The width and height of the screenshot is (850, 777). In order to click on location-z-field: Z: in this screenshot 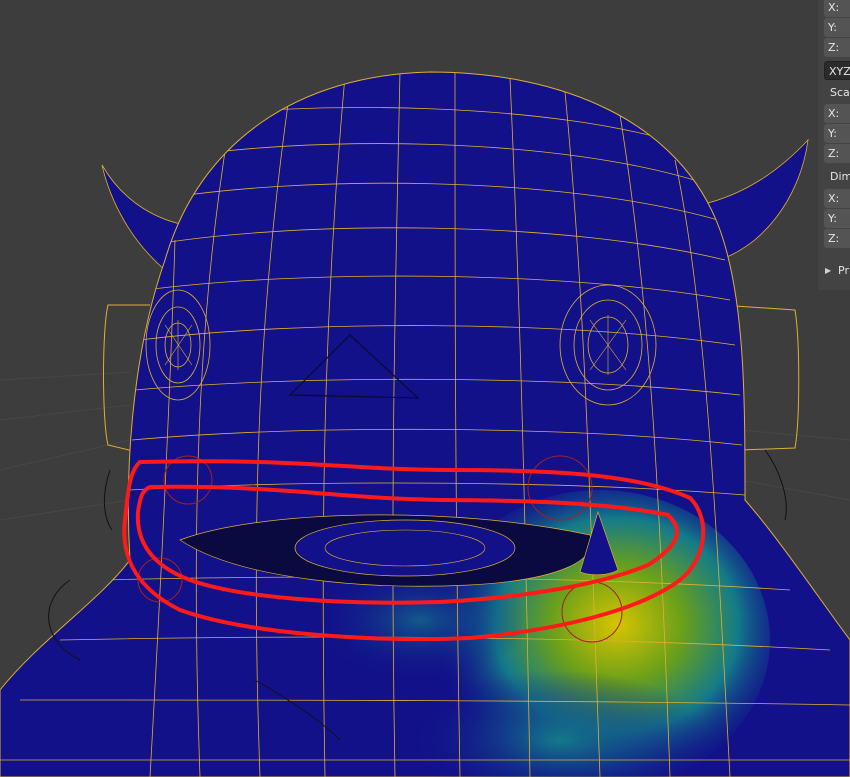, I will do `click(837, 47)`.